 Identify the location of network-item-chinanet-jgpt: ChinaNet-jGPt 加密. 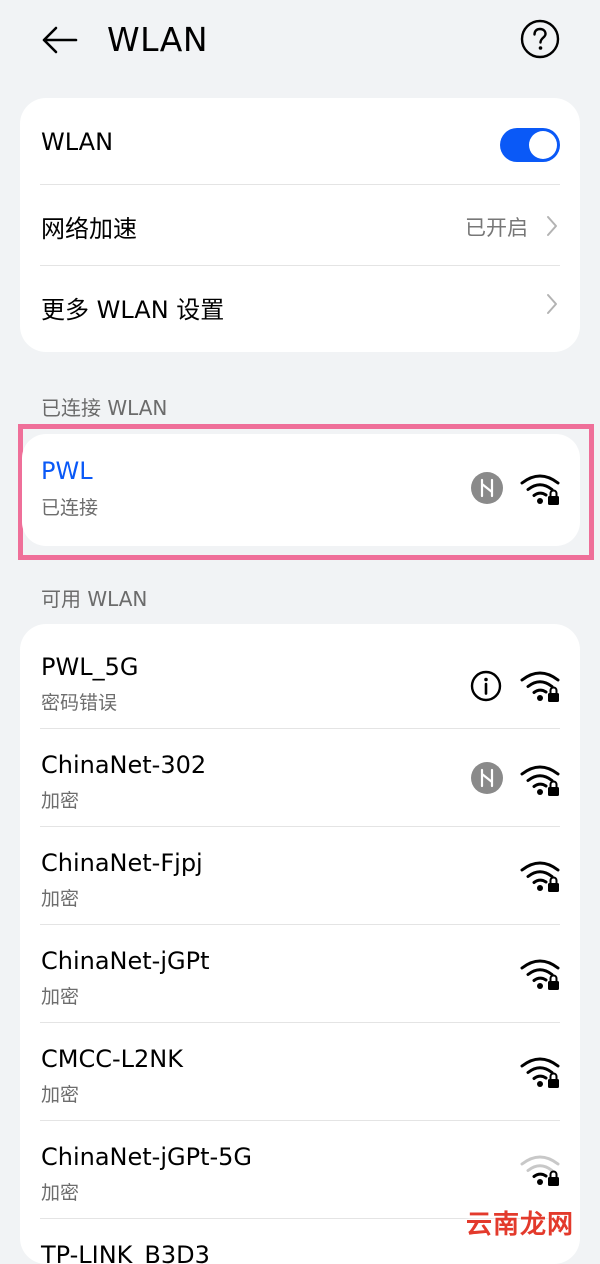
(300, 973).